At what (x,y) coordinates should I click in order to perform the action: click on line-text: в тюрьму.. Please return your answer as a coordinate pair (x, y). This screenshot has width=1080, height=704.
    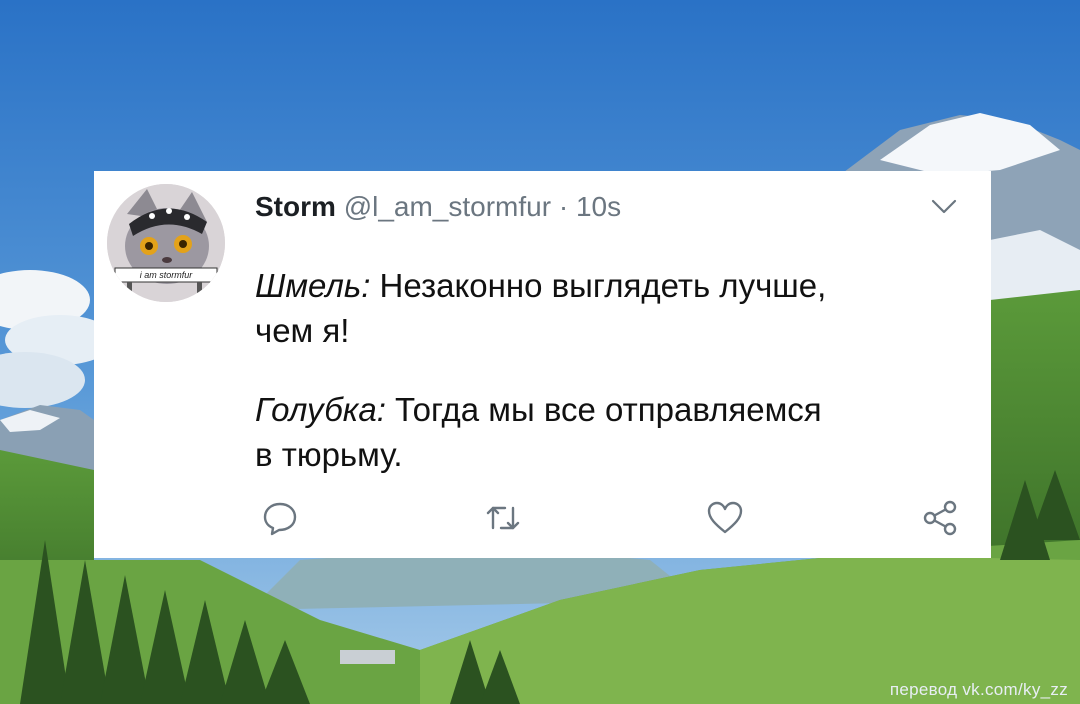
    Looking at the image, I should click on (329, 454).